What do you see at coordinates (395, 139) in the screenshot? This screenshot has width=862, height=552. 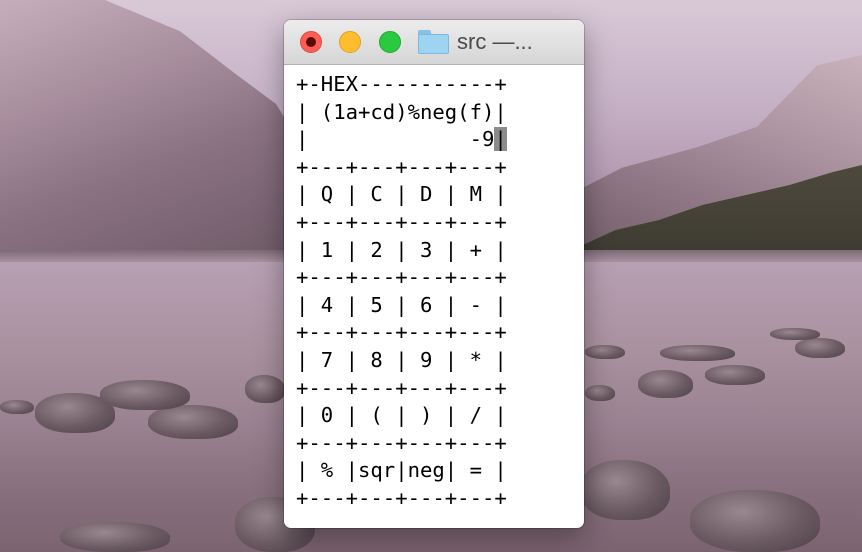 I see `result-text: | -9` at bounding box center [395, 139].